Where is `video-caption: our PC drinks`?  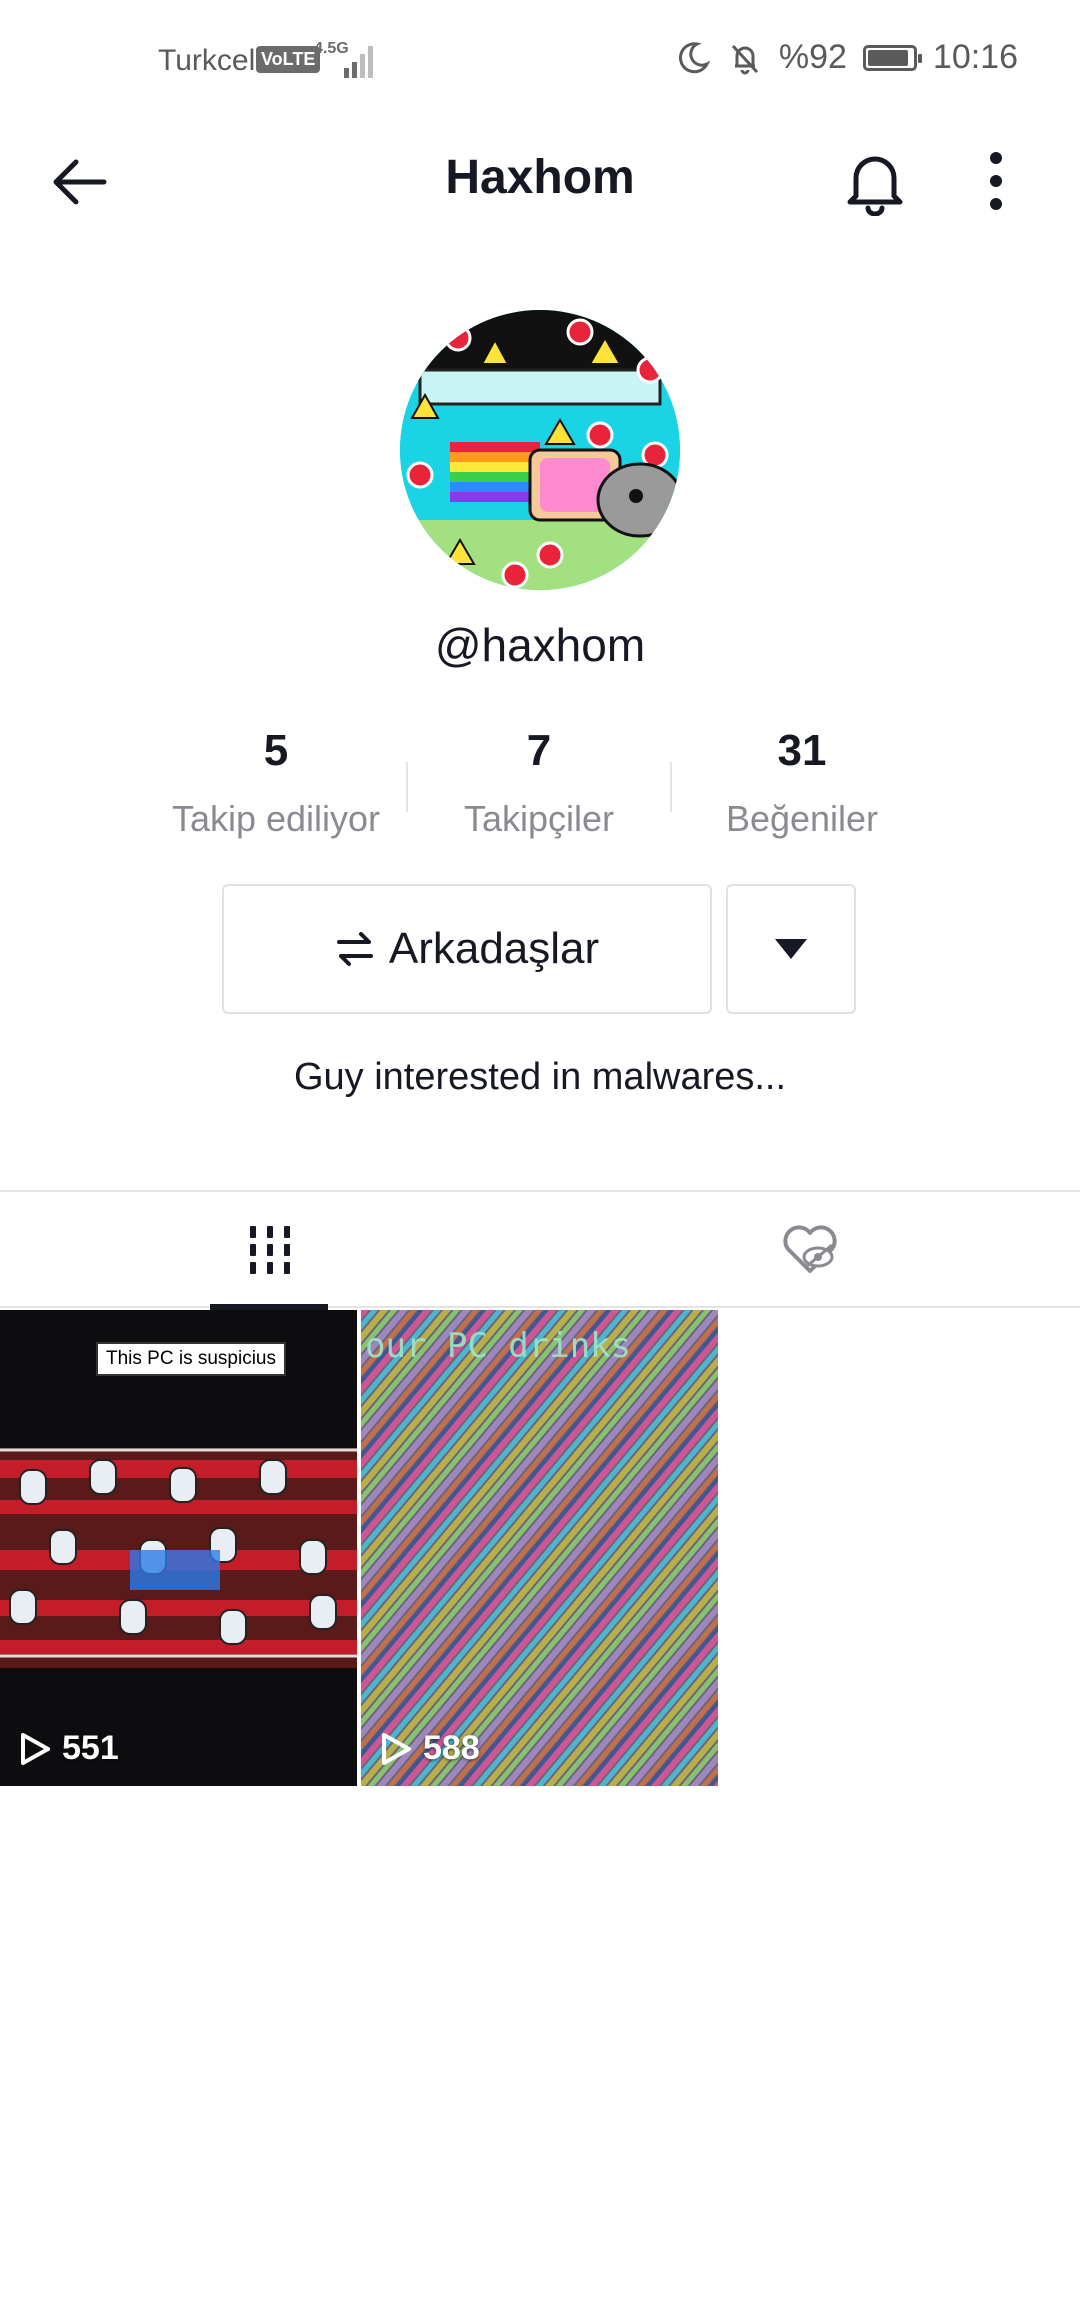
video-caption: our PC drinks is located at coordinates (498, 1346).